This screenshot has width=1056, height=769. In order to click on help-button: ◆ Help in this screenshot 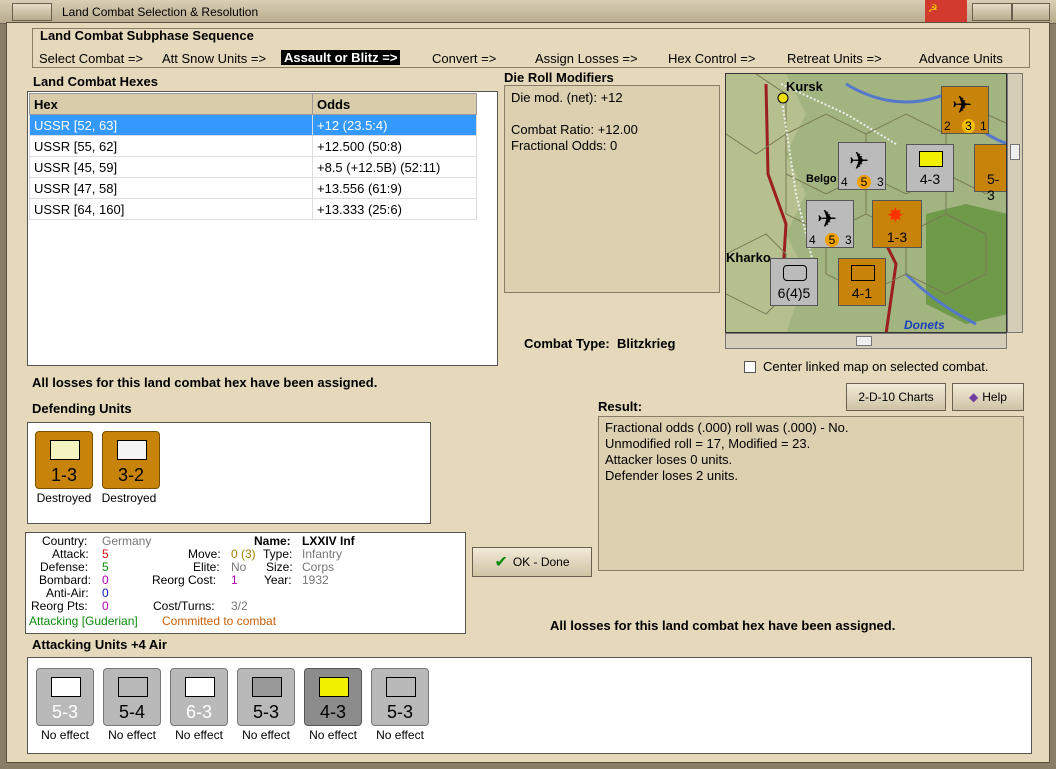, I will do `click(988, 397)`.